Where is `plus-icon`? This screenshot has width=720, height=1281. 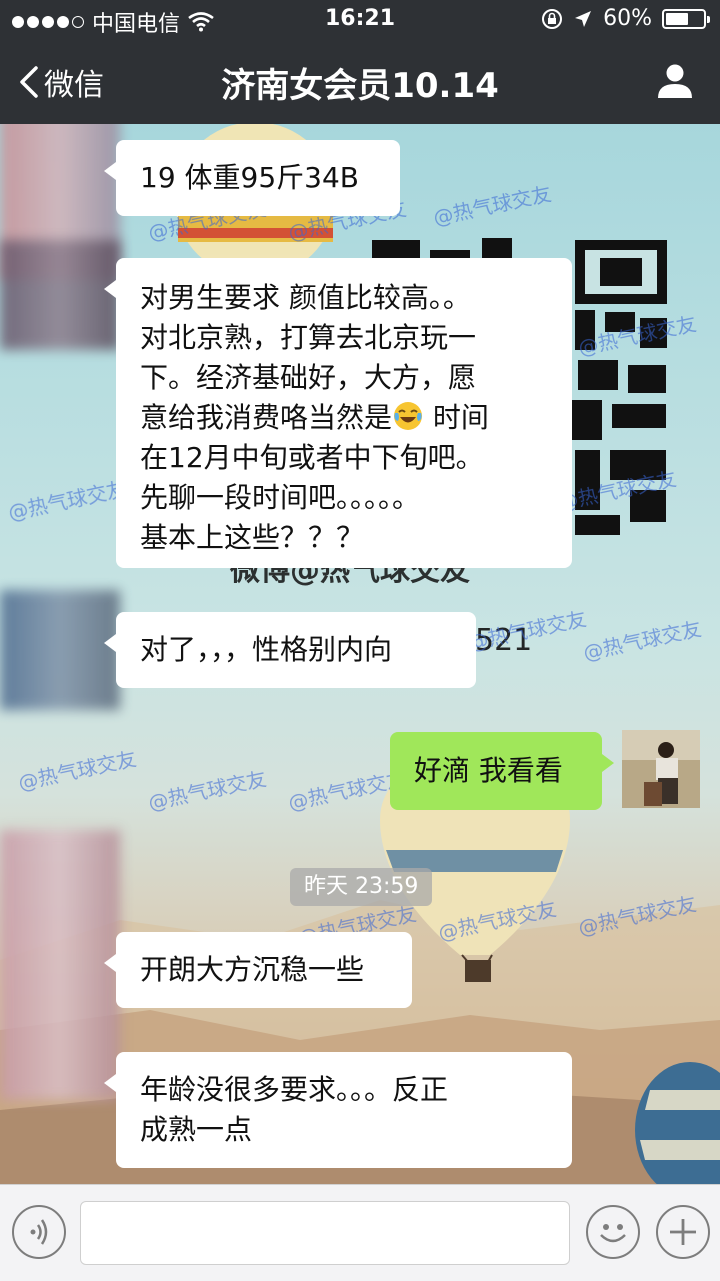 plus-icon is located at coordinates (683, 1232).